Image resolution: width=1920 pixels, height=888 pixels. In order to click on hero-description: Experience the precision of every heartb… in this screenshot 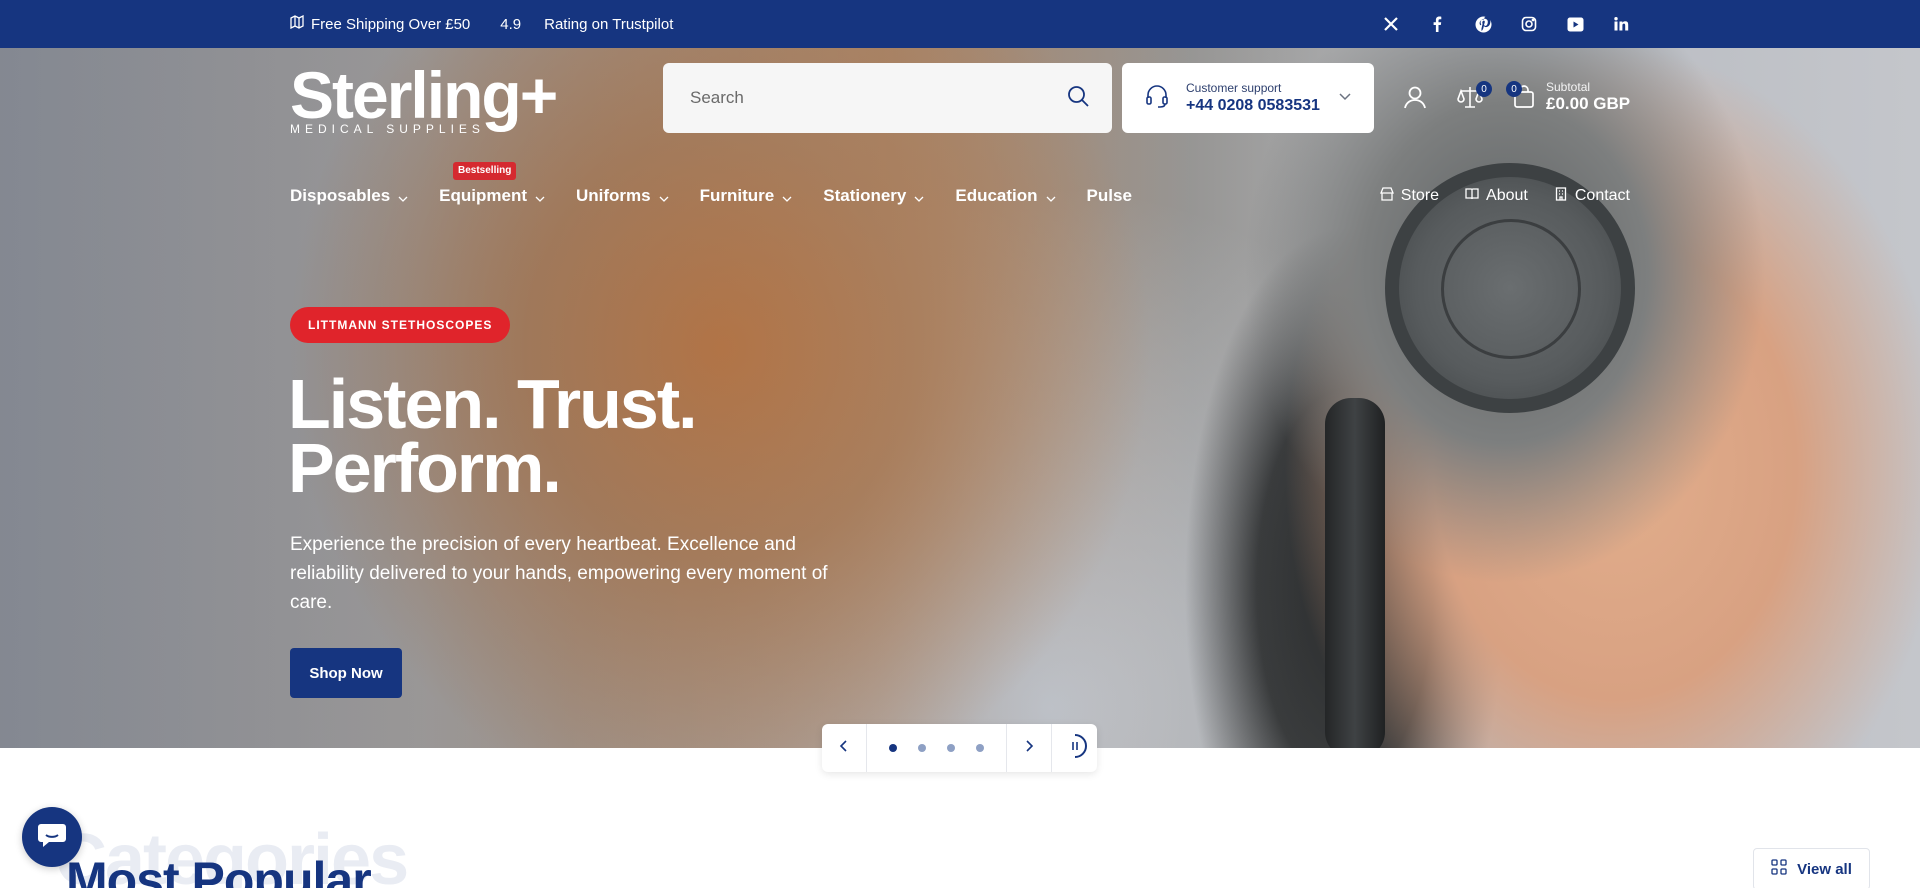, I will do `click(559, 573)`.